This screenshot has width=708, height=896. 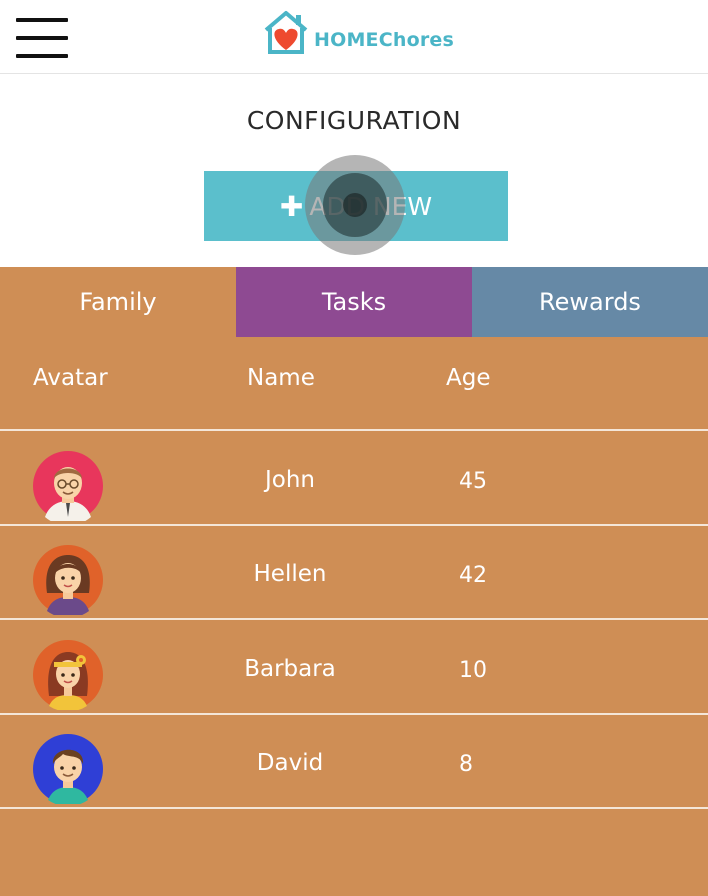 What do you see at coordinates (590, 302) in the screenshot?
I see `tab-rewards: Rewards` at bounding box center [590, 302].